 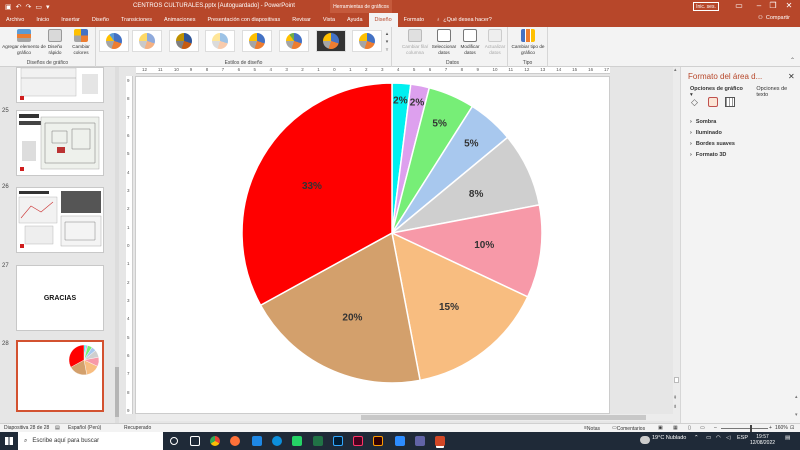 What do you see at coordinates (675, 70) in the screenshot?
I see `scroll-up-icon: ▴` at bounding box center [675, 70].